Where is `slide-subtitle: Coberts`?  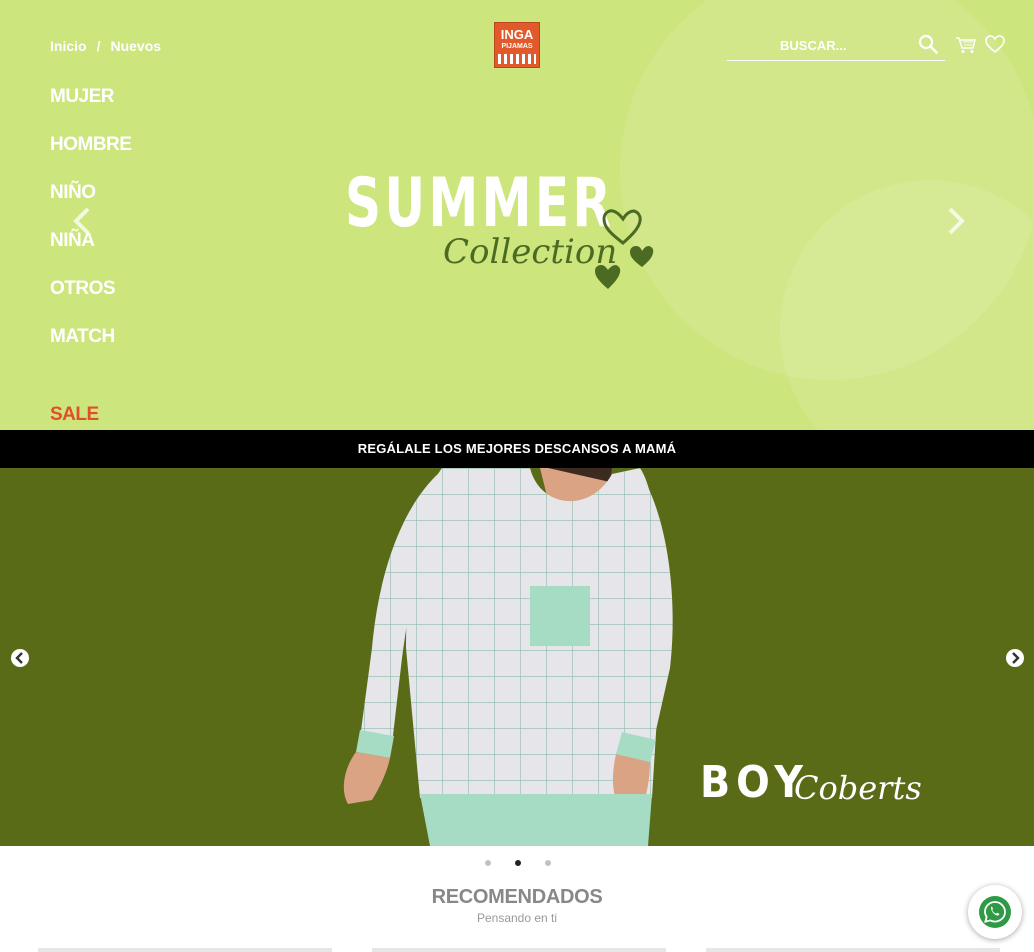 slide-subtitle: Coberts is located at coordinates (858, 788).